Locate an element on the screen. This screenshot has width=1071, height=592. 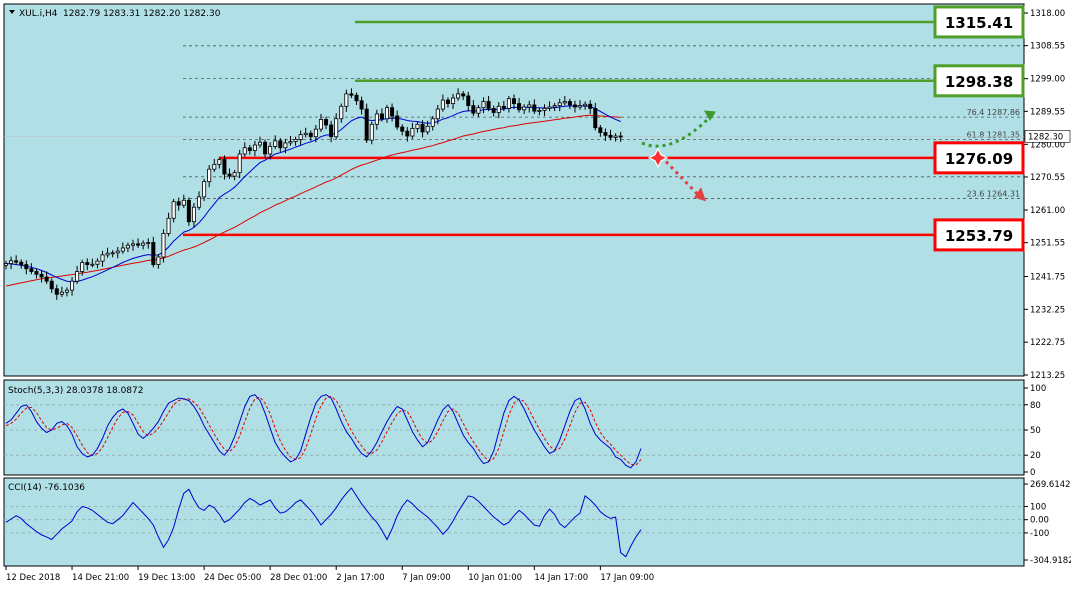
x-tick-label: 12 Dec 2018 is located at coordinates (33, 578).